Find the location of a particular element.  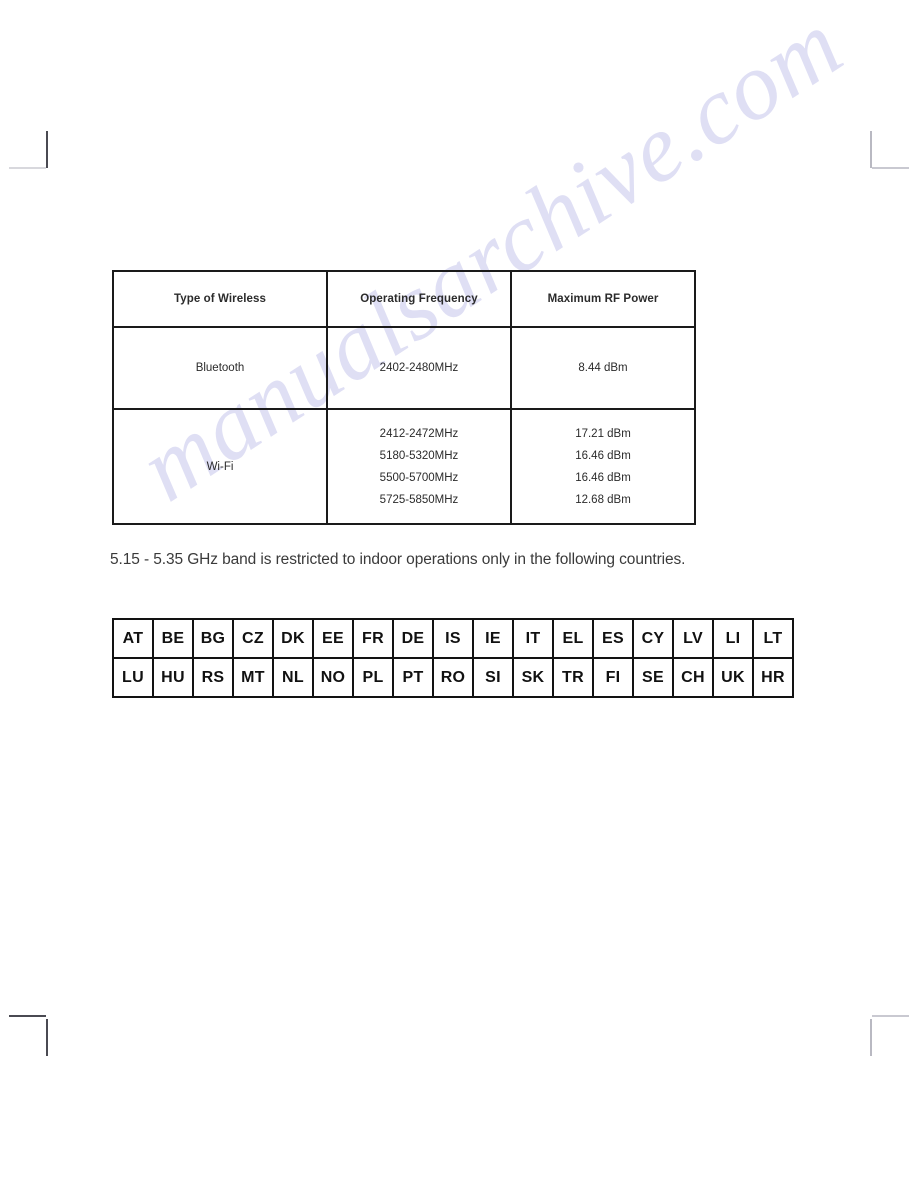

country-code-cell: RO is located at coordinates (453, 677).